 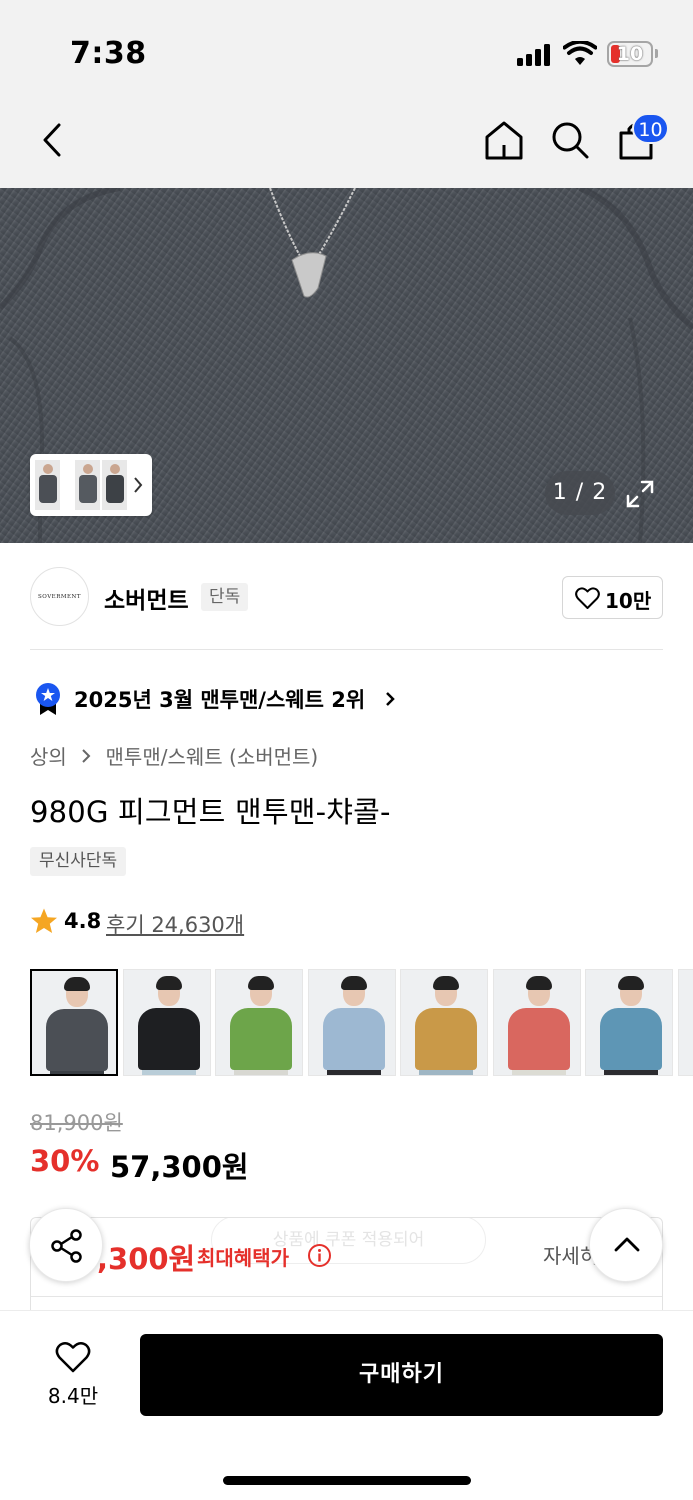 I want to click on star-icon, so click(x=44, y=920).